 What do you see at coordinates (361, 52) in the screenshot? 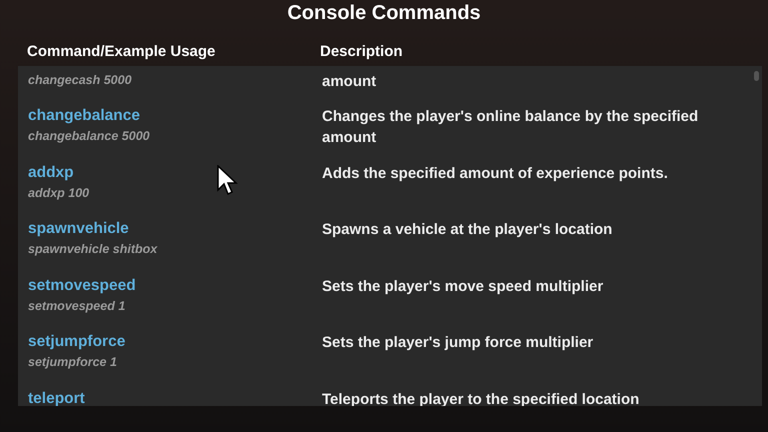
I see `column-header: Description` at bounding box center [361, 52].